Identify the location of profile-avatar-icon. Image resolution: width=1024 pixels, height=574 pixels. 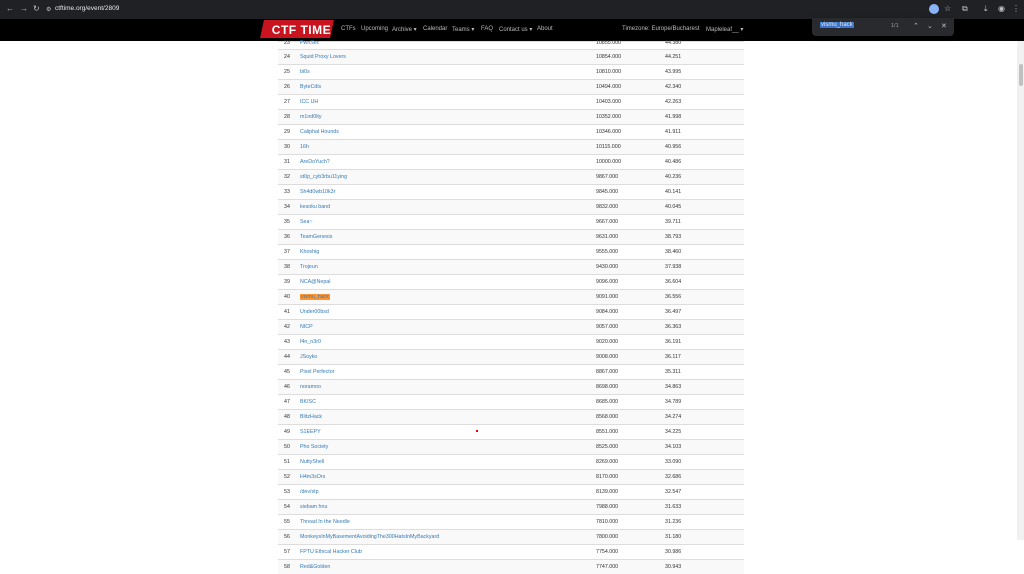
(934, 9).